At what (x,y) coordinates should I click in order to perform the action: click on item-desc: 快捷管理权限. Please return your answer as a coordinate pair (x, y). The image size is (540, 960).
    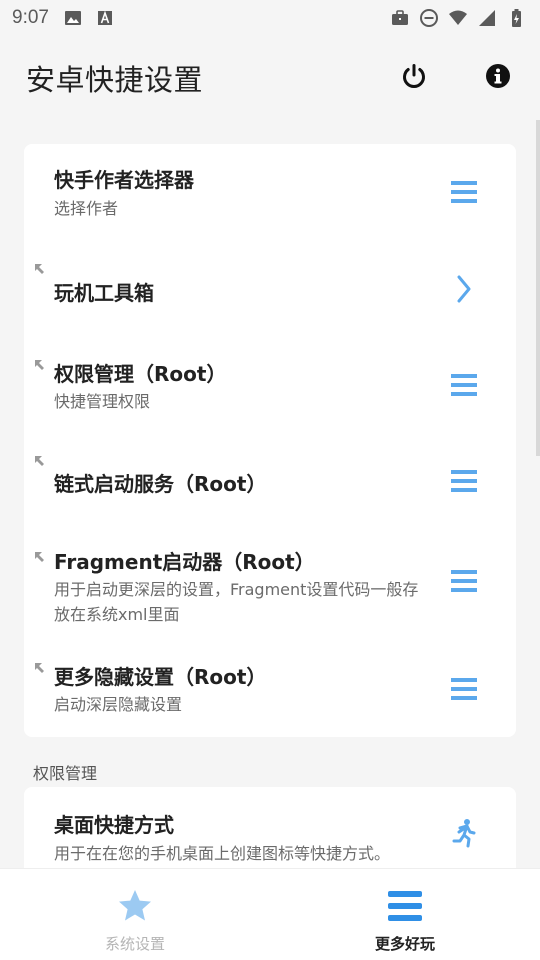
    Looking at the image, I should click on (102, 401).